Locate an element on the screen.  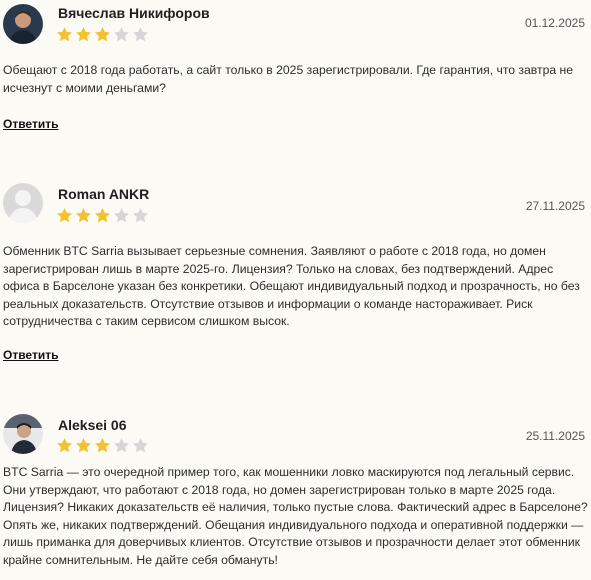
reviewer-name: Roman ANKR is located at coordinates (104, 194).